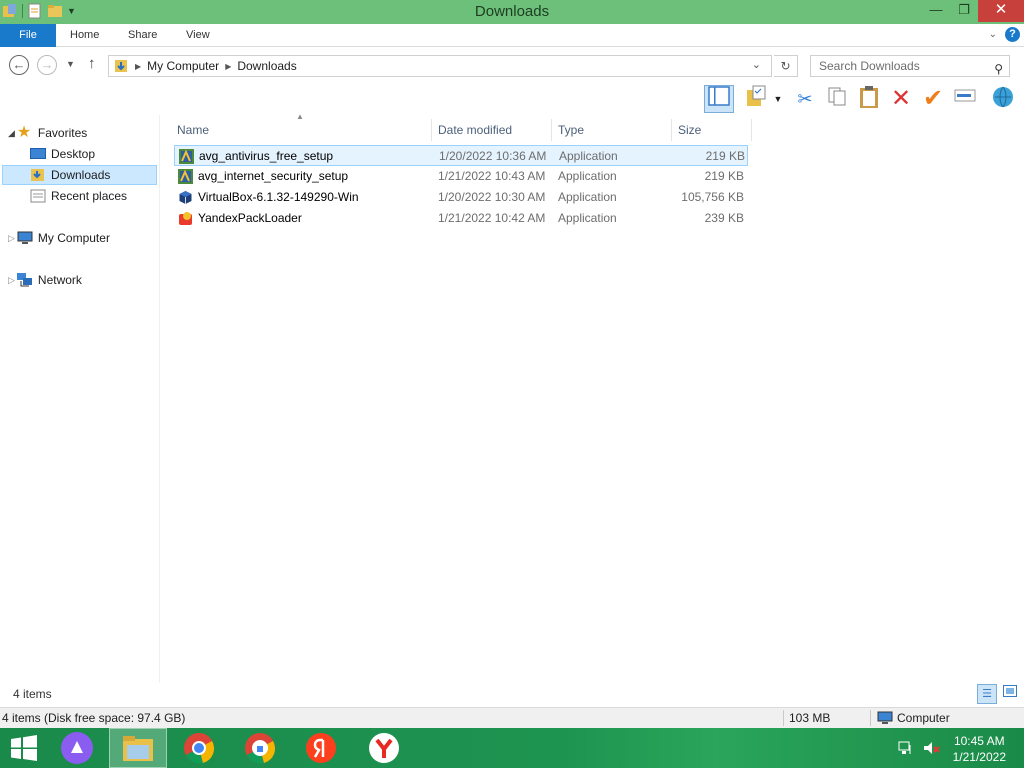  What do you see at coordinates (38, 153) in the screenshot?
I see `desktop-icon` at bounding box center [38, 153].